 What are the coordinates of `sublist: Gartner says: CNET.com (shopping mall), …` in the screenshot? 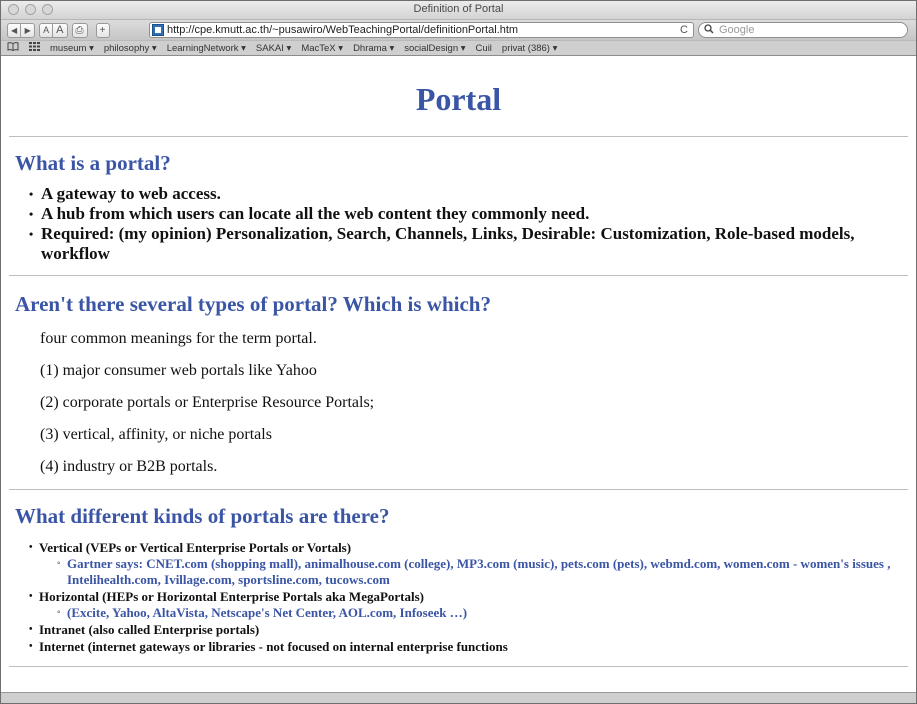 It's located at (477, 572).